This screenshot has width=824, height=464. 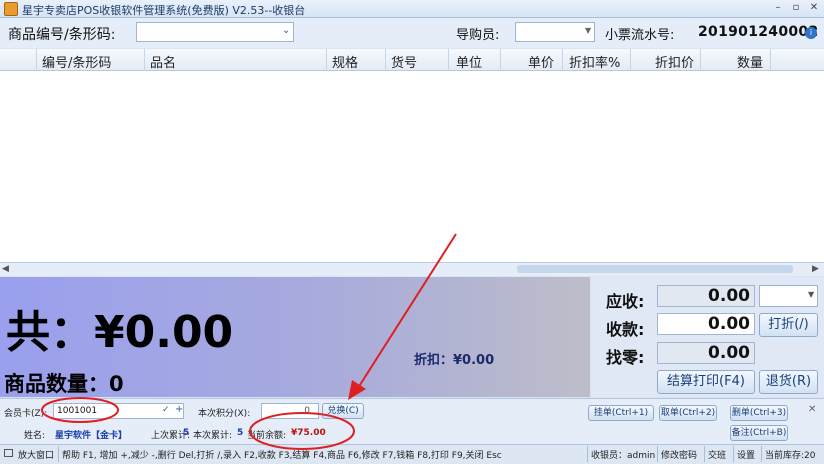 I want to click on settings-link: 设置, so click(x=746, y=454).